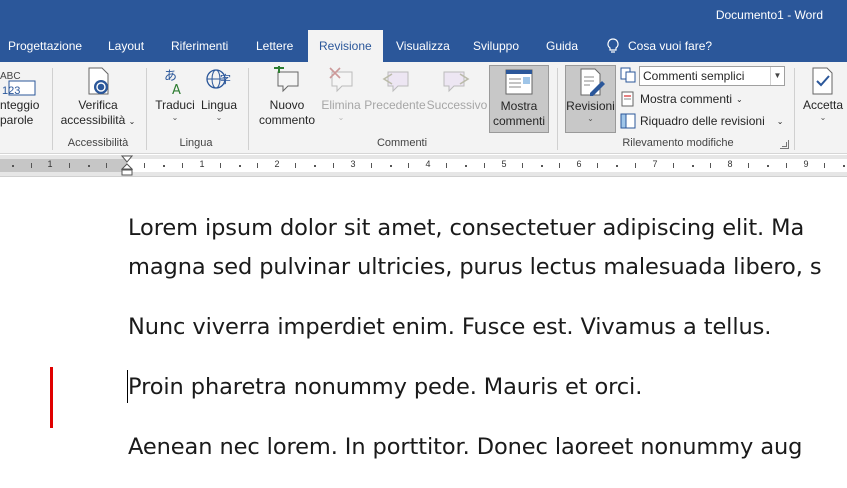 This screenshot has width=847, height=488. I want to click on language-button: 字 Lingua ⌄, so click(219, 94).